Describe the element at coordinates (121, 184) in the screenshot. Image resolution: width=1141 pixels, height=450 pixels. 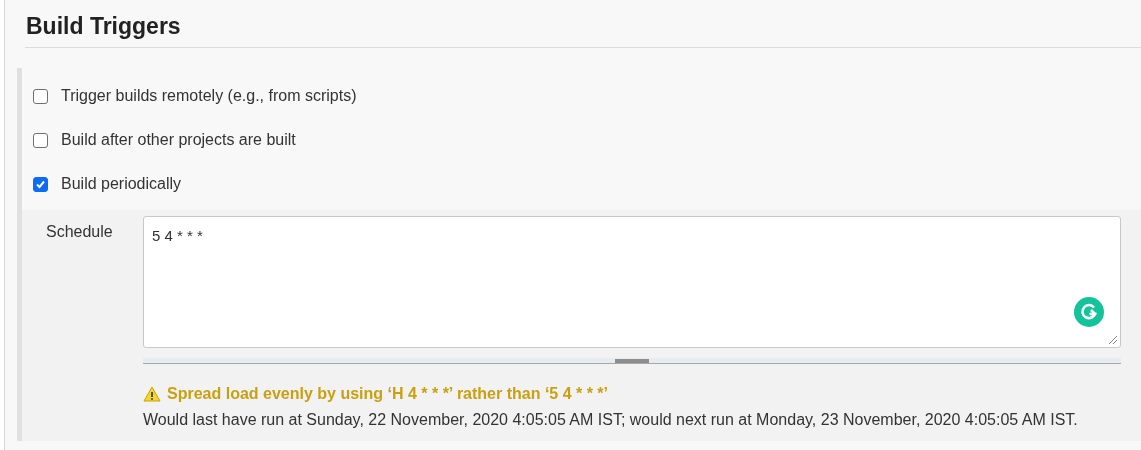
I see `checkbox-label: Build periodically` at that location.